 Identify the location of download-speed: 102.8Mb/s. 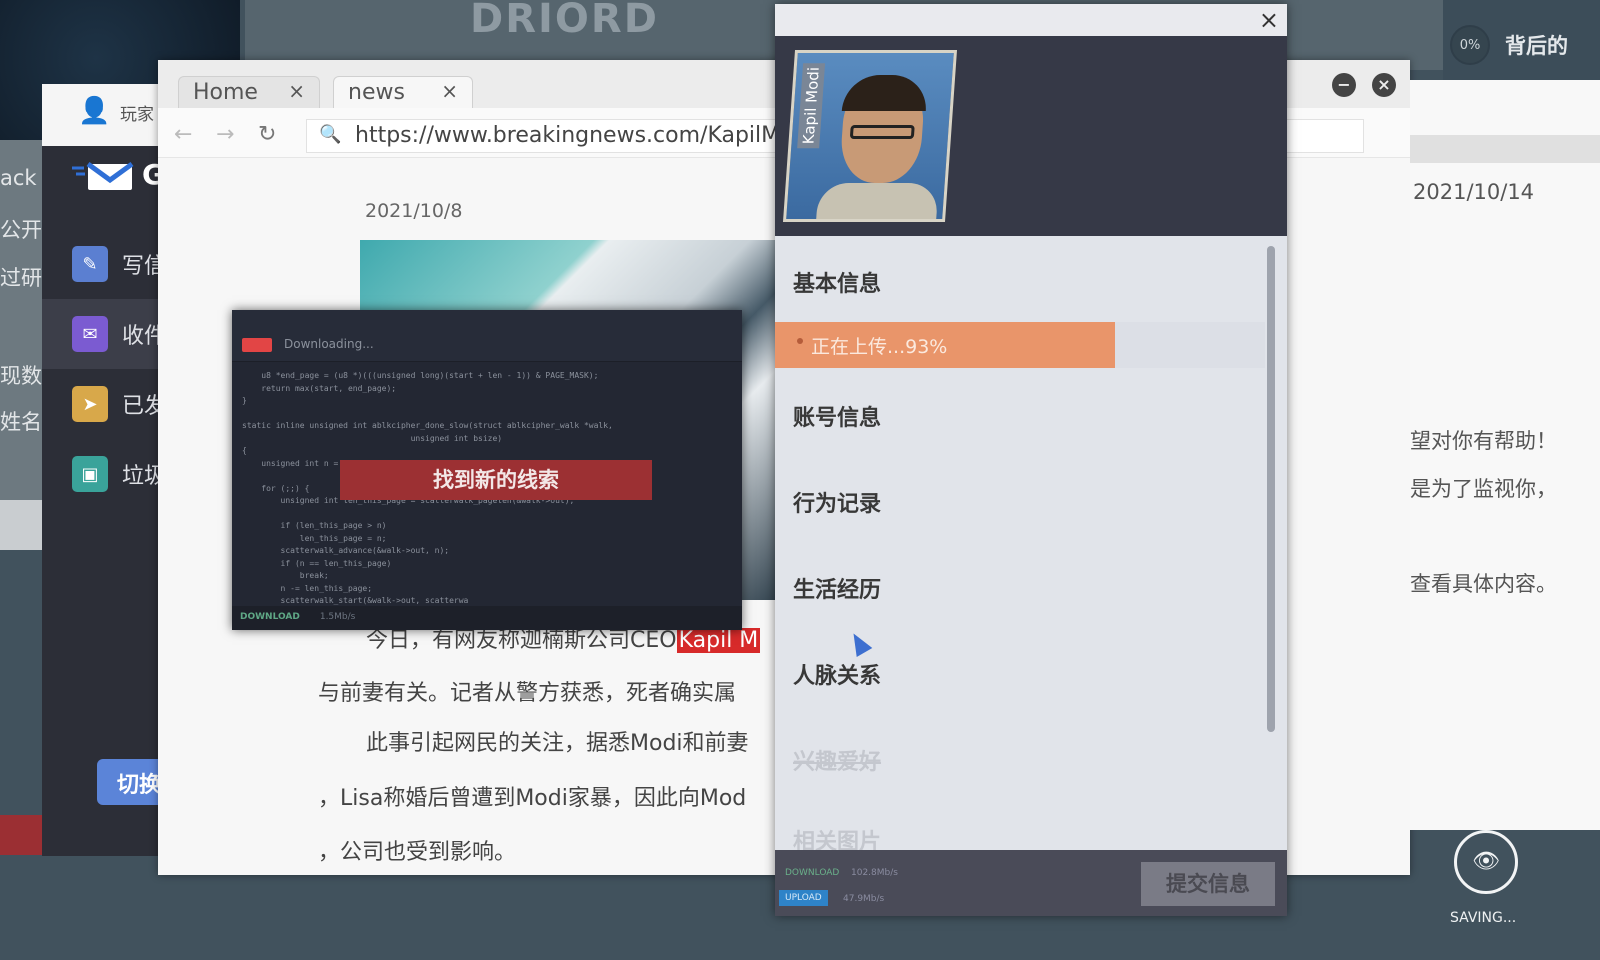
(874, 873).